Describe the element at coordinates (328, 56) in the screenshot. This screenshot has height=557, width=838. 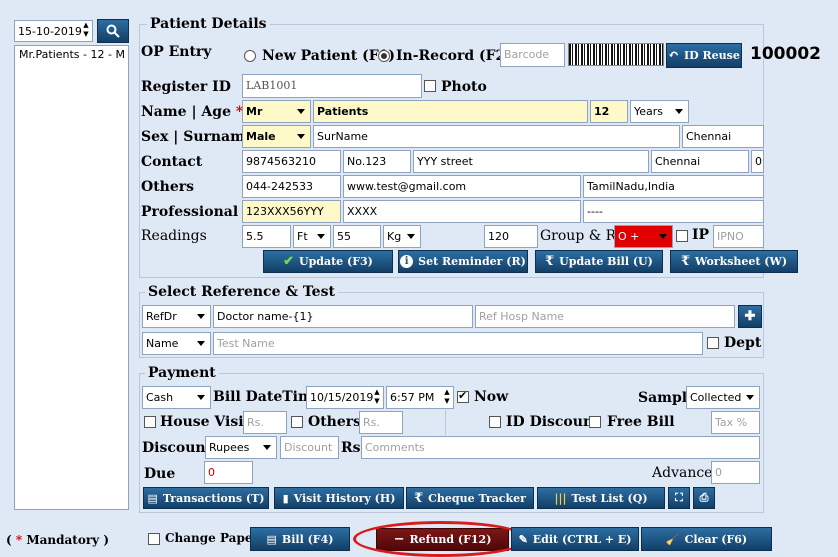
I see `new-patient-label: New Patient (F1)` at that location.